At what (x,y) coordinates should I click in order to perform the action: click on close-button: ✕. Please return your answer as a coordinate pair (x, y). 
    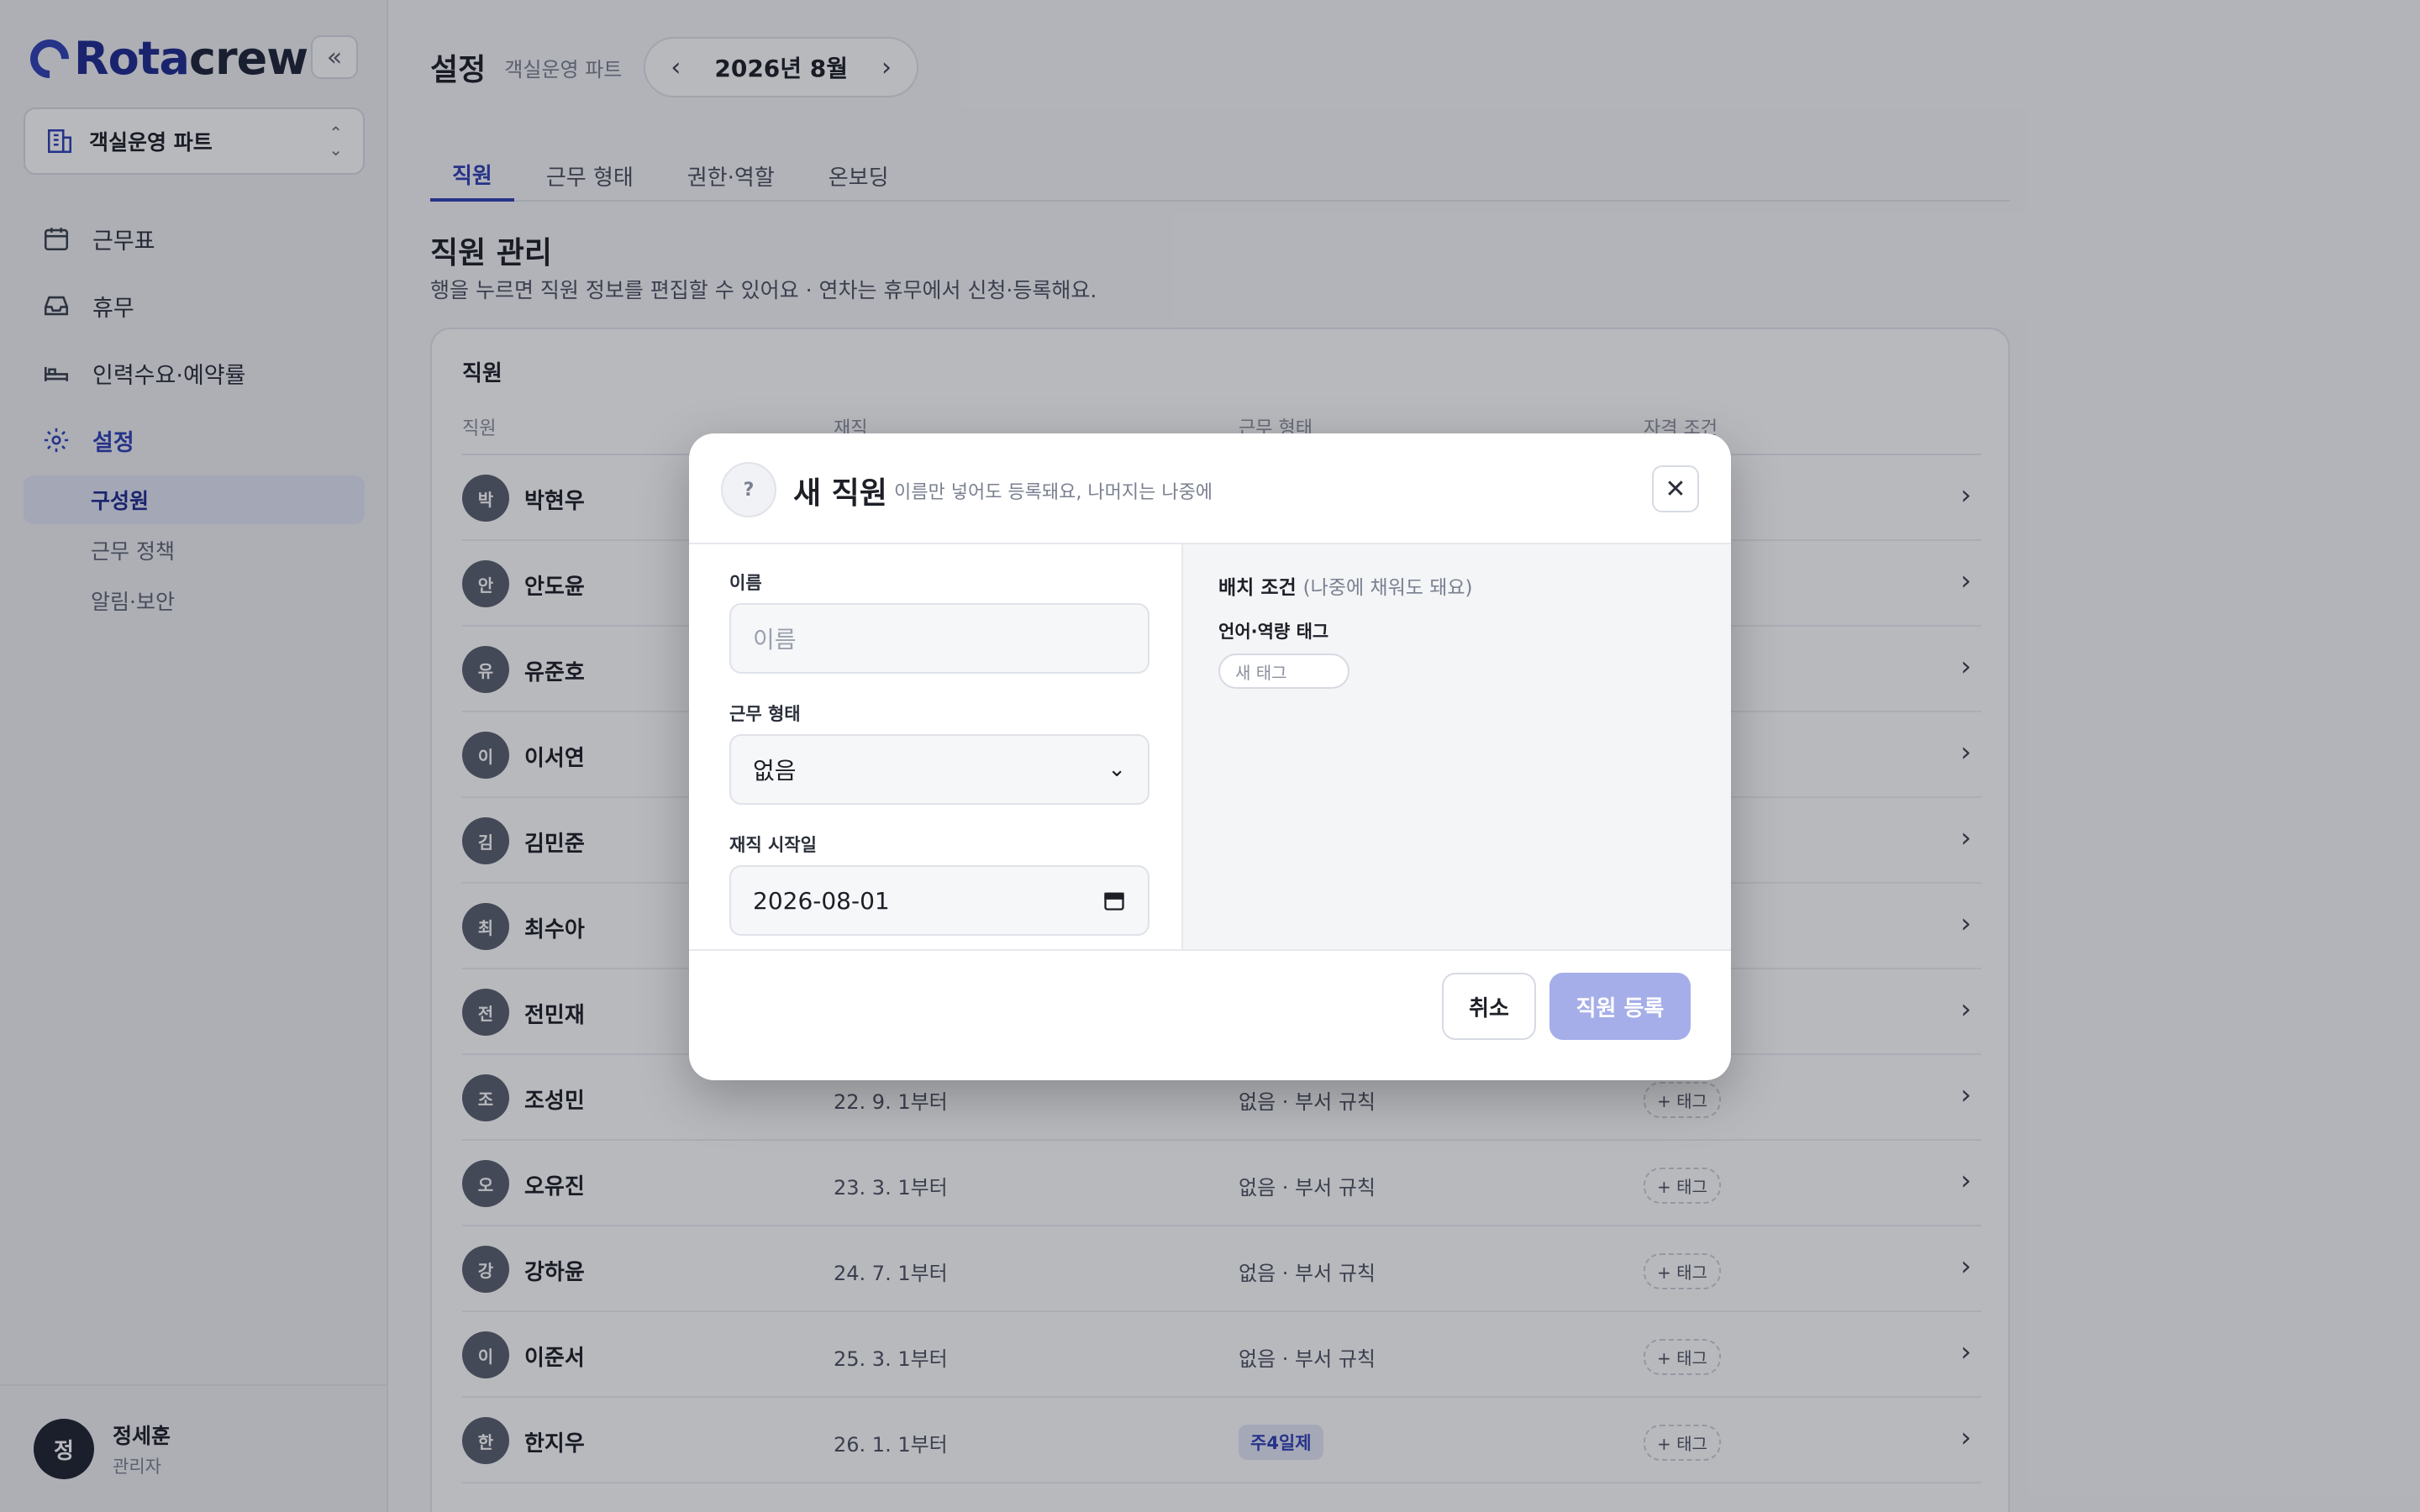
    Looking at the image, I should click on (1676, 488).